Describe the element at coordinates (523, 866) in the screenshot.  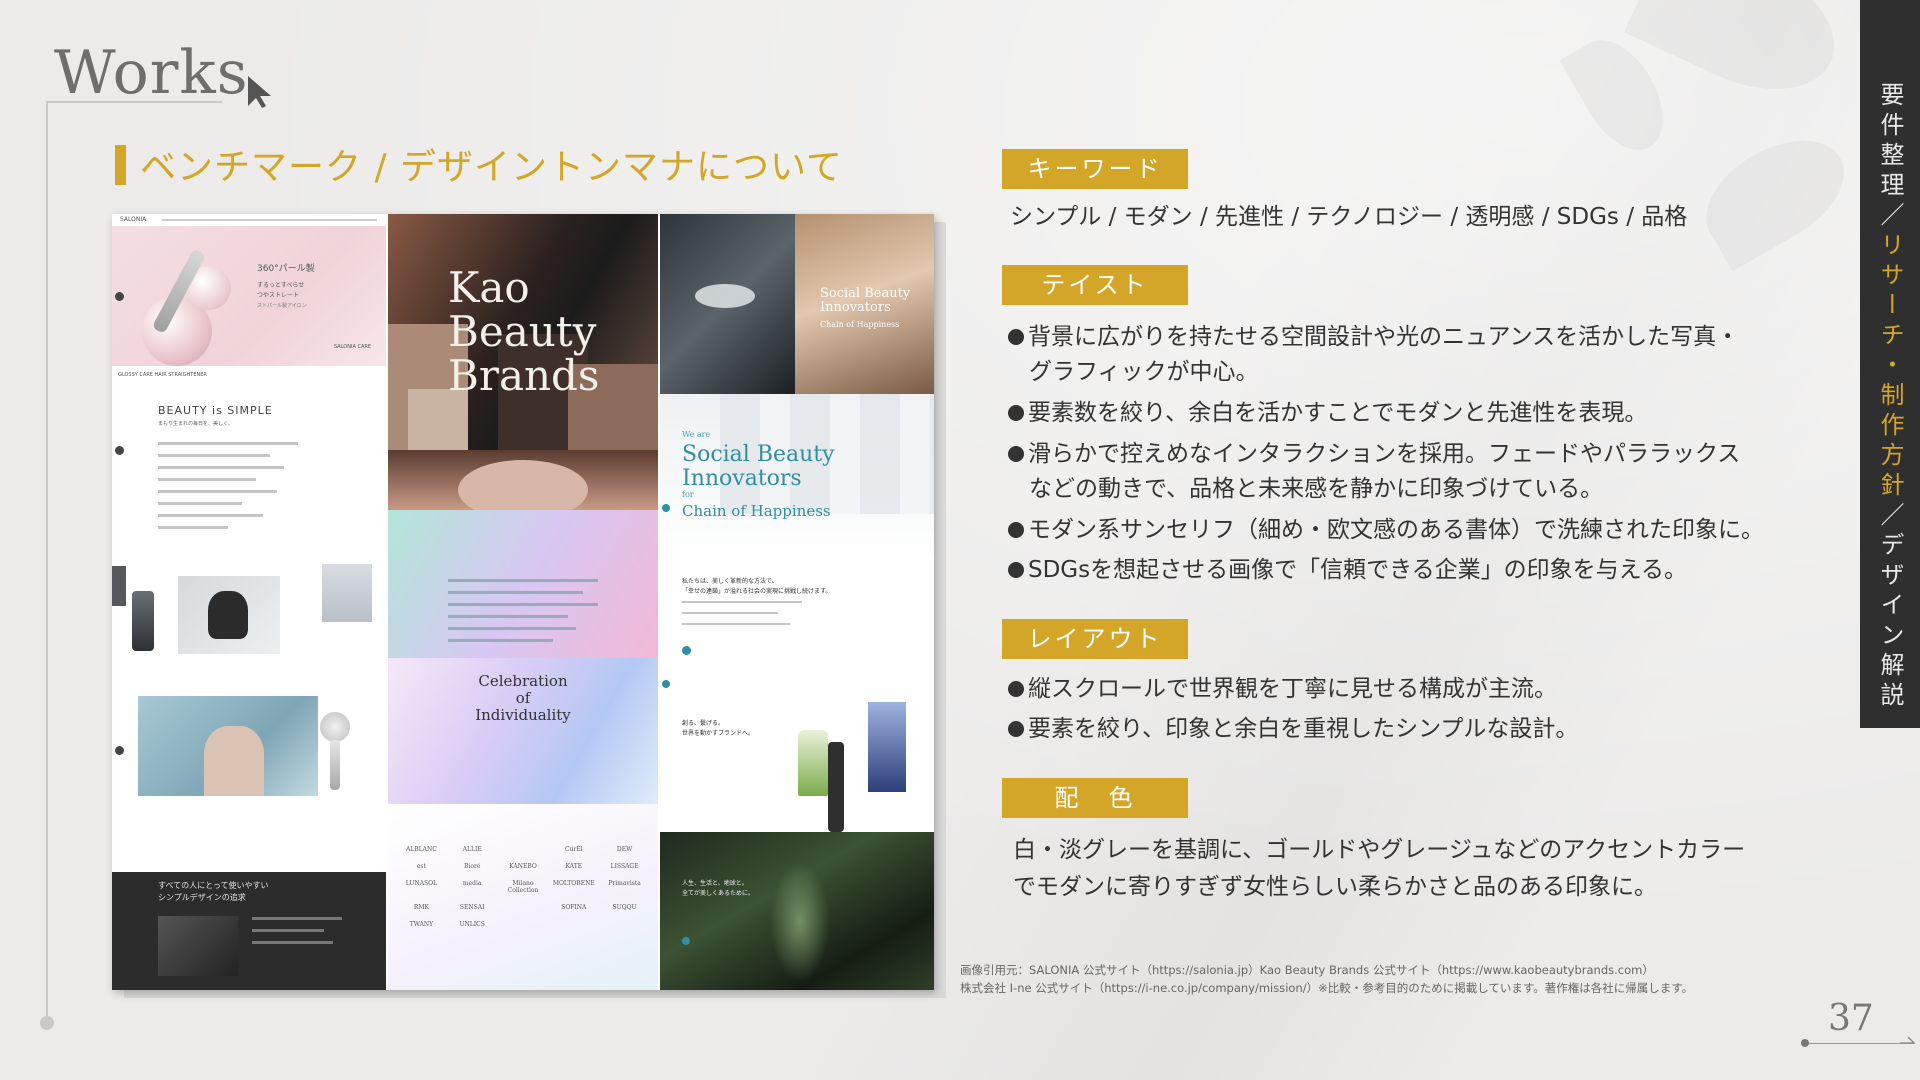
I see `kao-brand-logo: KANEBO` at that location.